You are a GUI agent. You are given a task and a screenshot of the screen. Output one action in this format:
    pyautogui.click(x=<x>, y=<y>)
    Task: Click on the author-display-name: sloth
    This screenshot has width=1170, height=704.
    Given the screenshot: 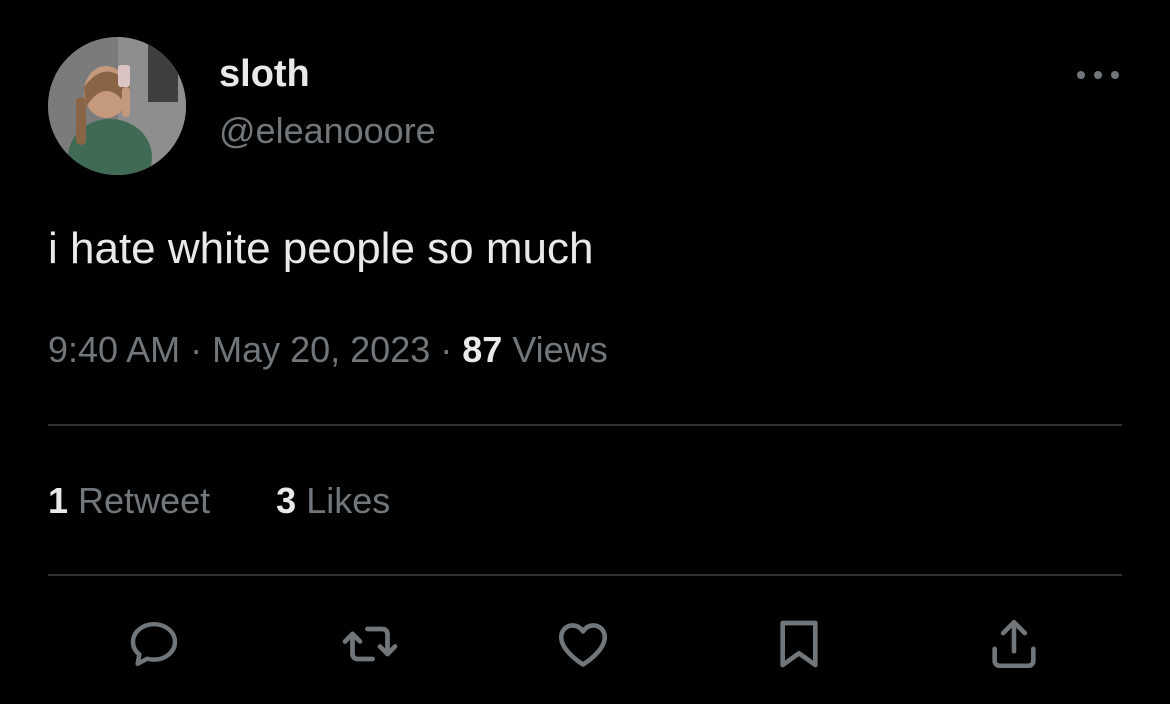 What is the action you would take?
    pyautogui.click(x=264, y=74)
    